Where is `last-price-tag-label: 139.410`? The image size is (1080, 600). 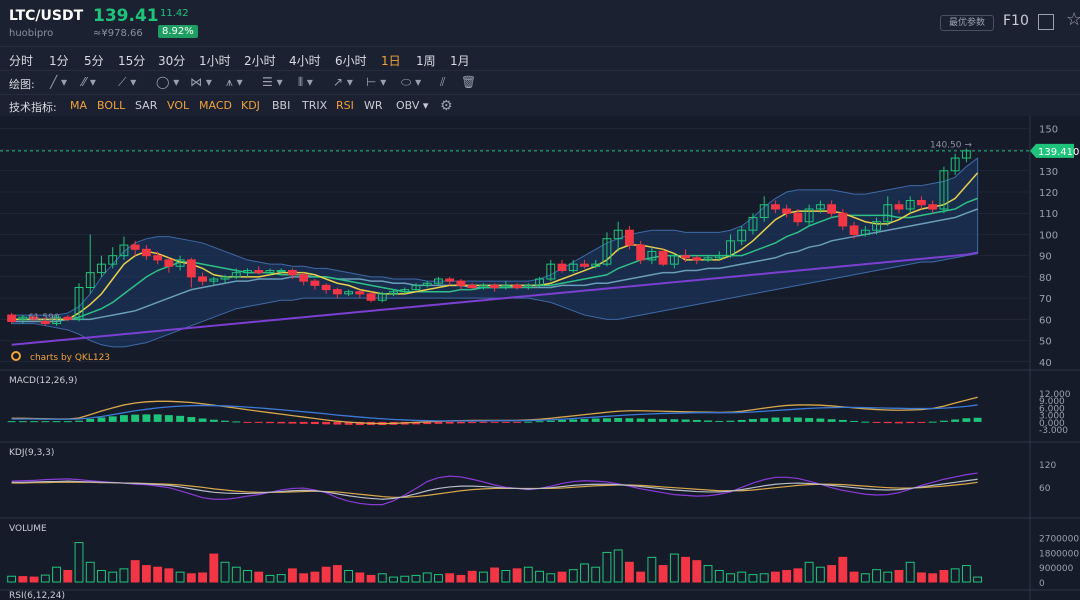
last-price-tag-label: 139.410 is located at coordinates (1058, 152).